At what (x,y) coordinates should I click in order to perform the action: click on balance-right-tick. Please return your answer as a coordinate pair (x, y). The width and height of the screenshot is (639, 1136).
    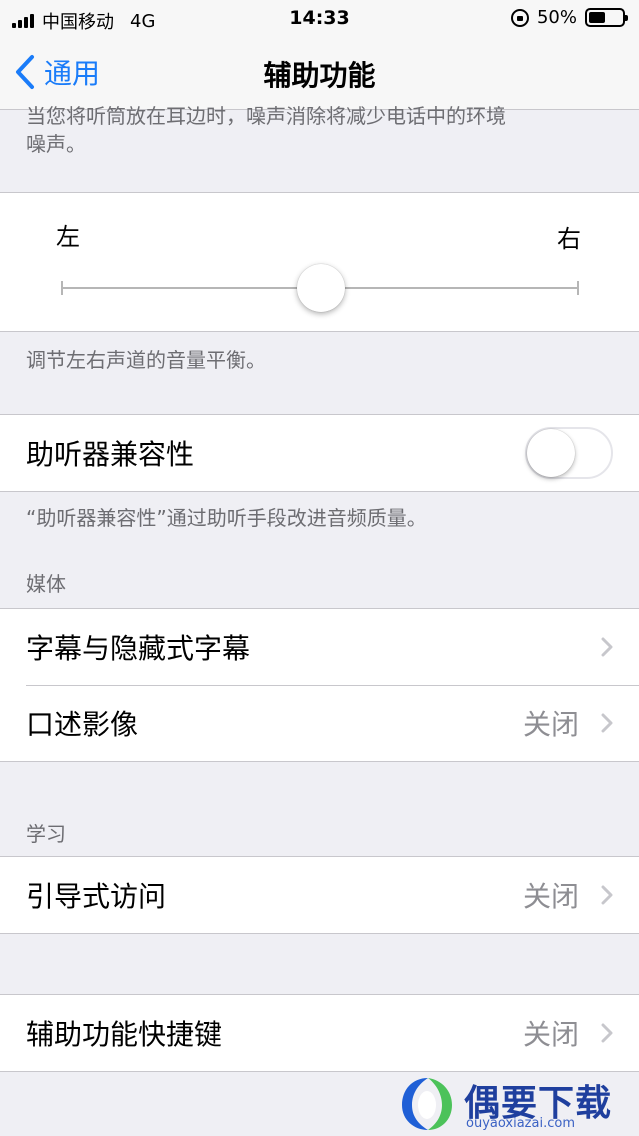
    Looking at the image, I should click on (578, 288).